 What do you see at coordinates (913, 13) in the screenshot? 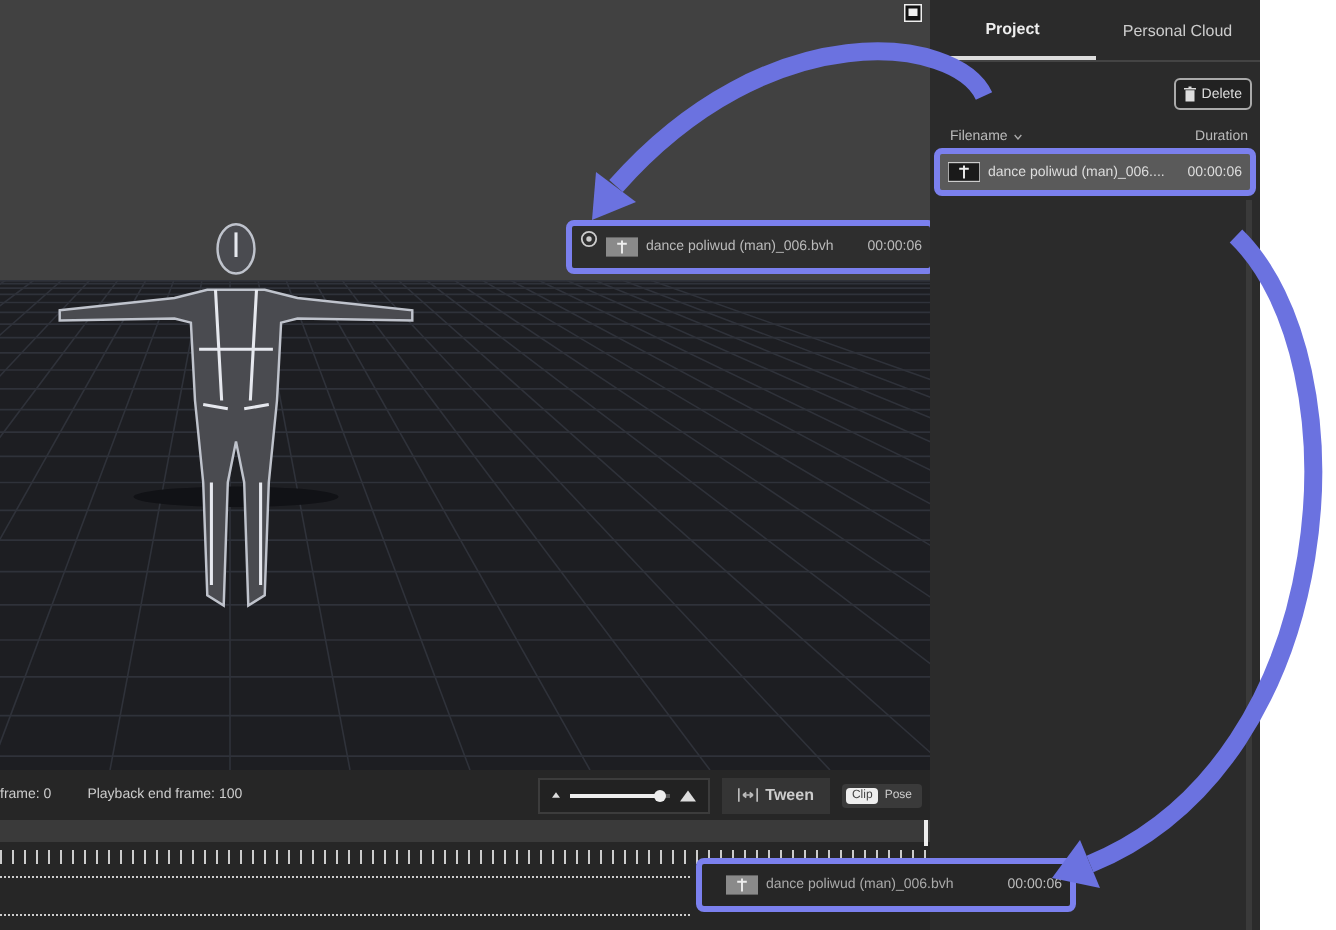
I see `window-icon` at bounding box center [913, 13].